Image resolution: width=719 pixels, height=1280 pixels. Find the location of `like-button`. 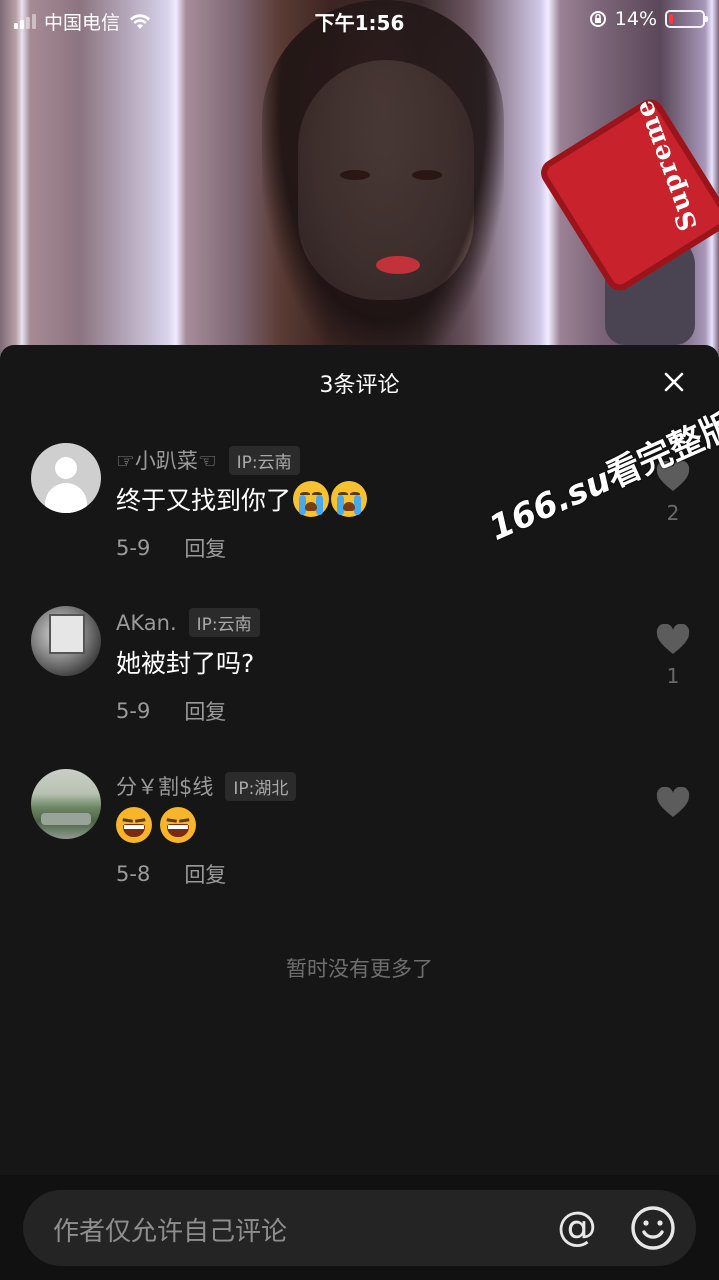

like-button is located at coordinates (673, 804).